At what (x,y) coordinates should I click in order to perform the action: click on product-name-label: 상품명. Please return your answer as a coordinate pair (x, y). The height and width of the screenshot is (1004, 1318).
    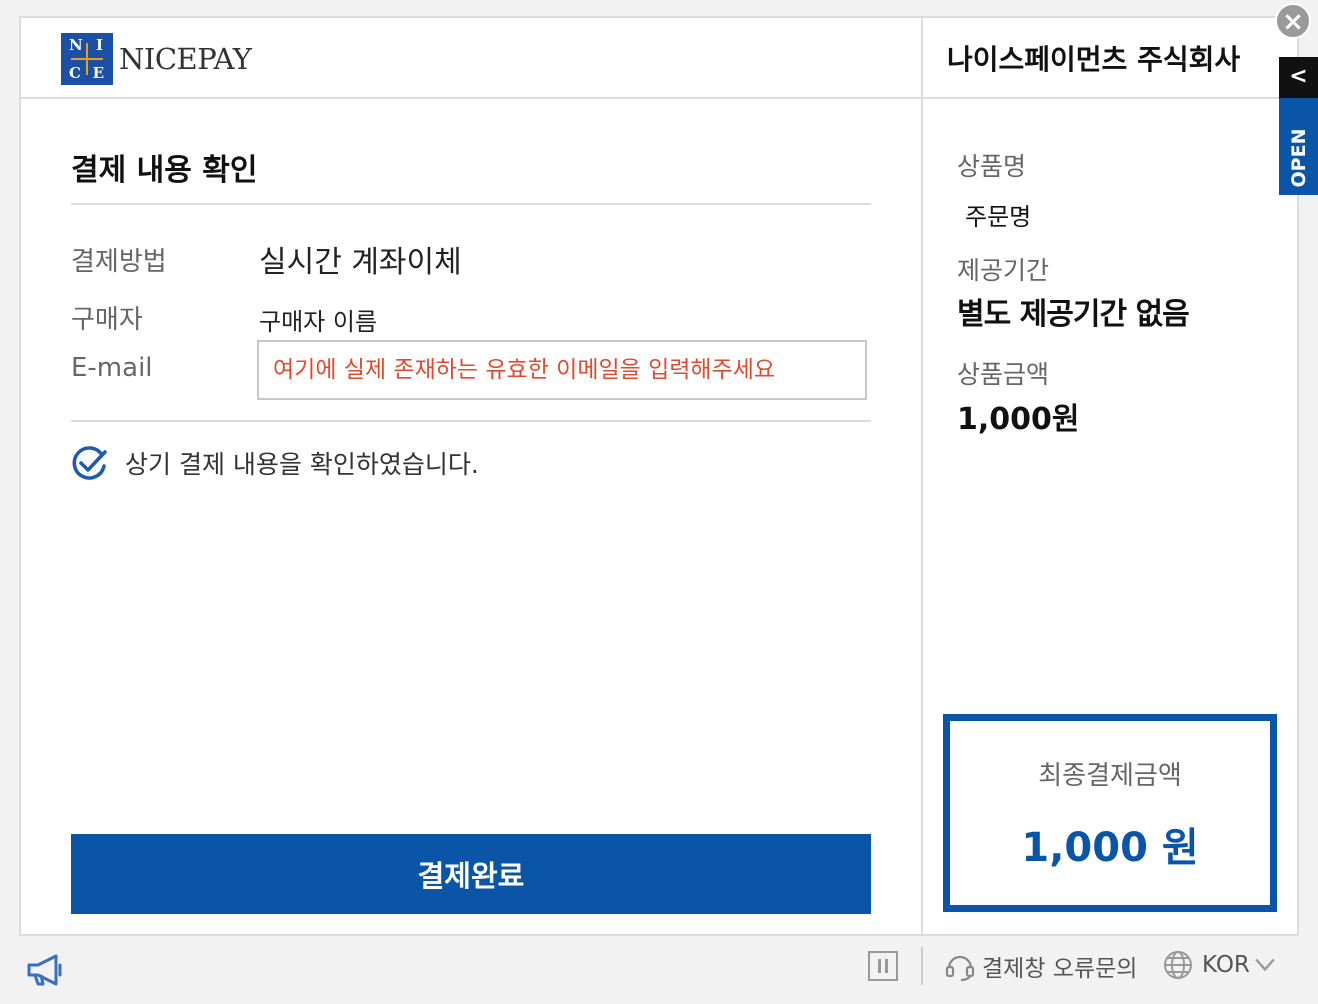
    Looking at the image, I should click on (992, 166).